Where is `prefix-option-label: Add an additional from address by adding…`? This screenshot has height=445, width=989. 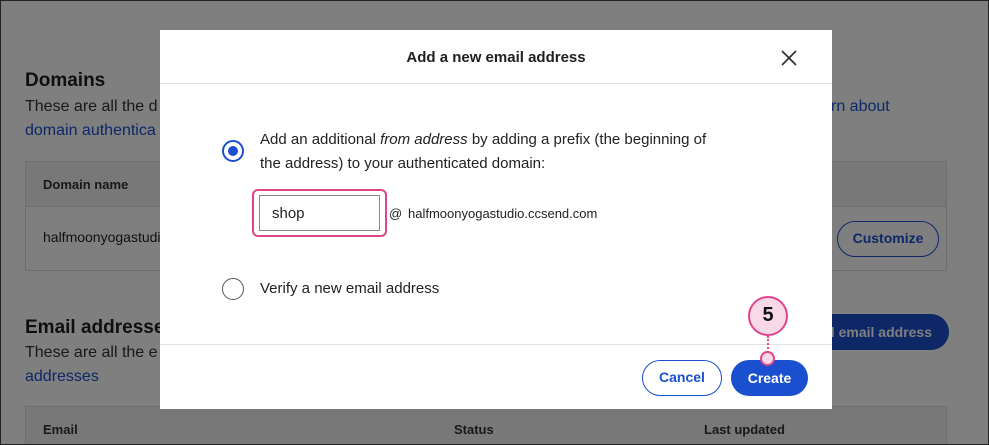 prefix-option-label: Add an additional from address by adding… is located at coordinates (483, 140).